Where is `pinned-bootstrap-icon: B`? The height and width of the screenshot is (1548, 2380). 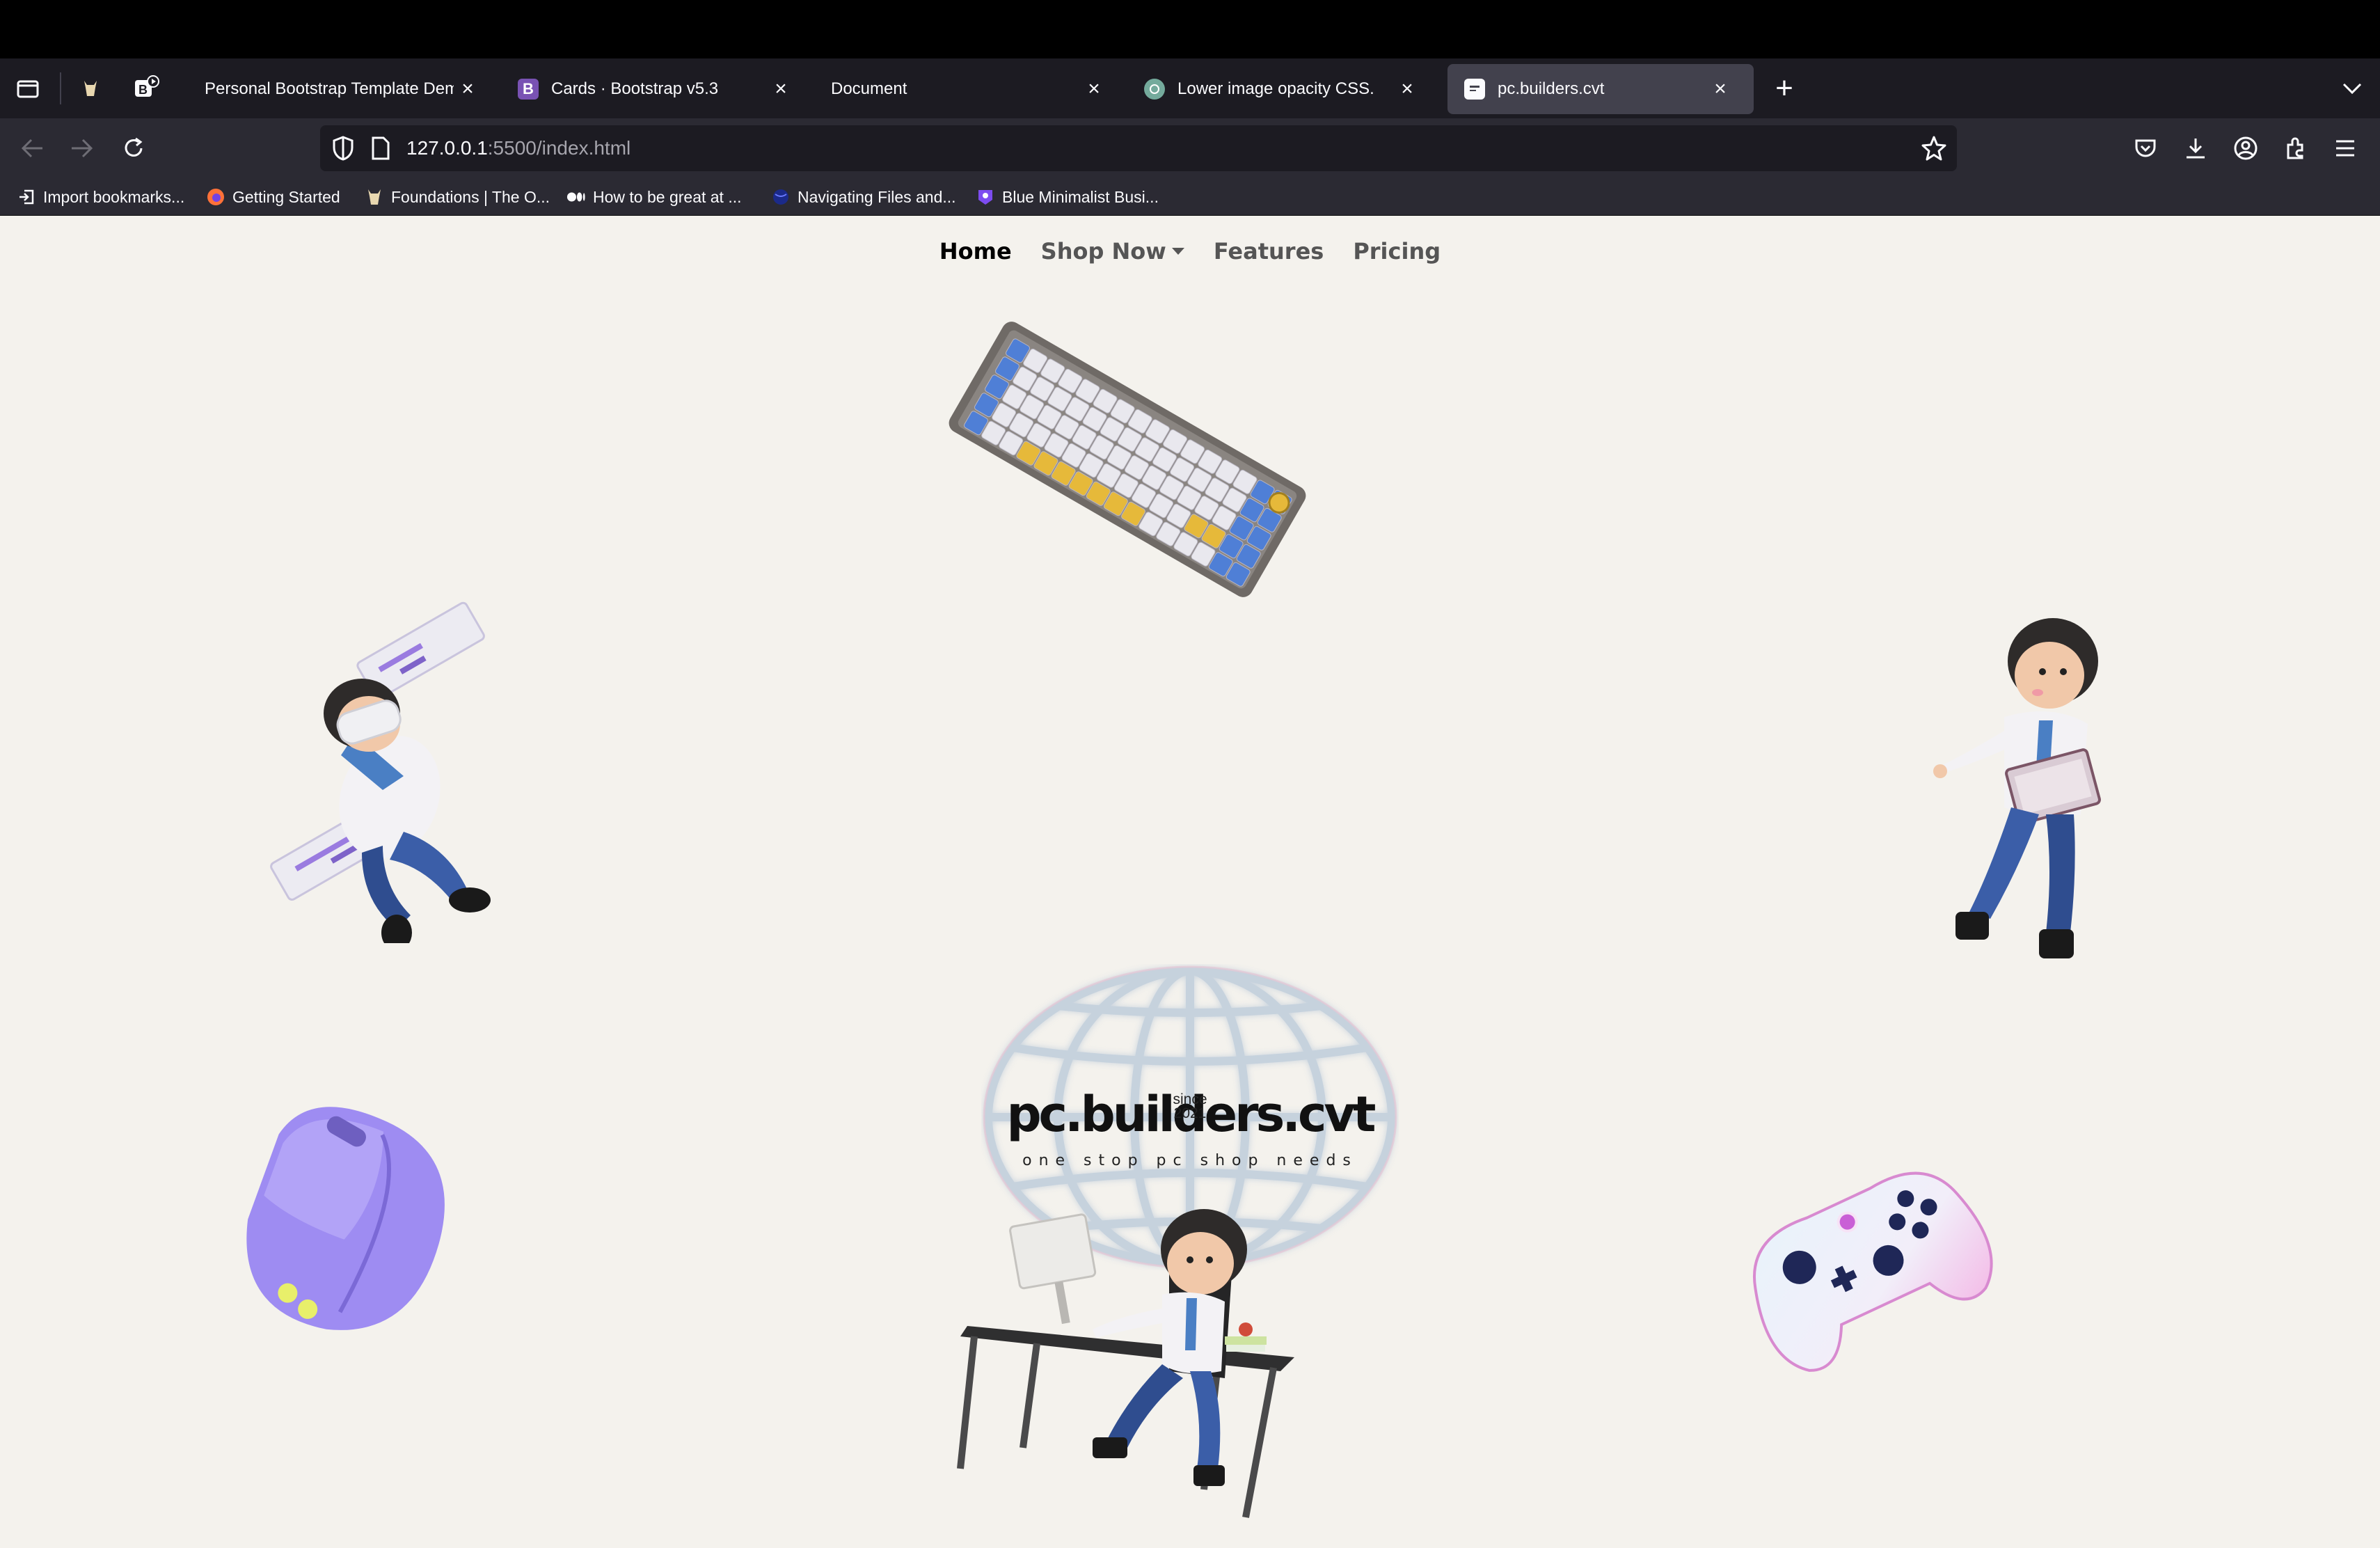 pinned-bootstrap-icon: B is located at coordinates (146, 88).